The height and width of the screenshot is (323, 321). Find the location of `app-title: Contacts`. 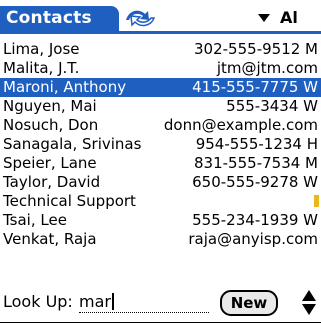

app-title: Contacts is located at coordinates (49, 18).